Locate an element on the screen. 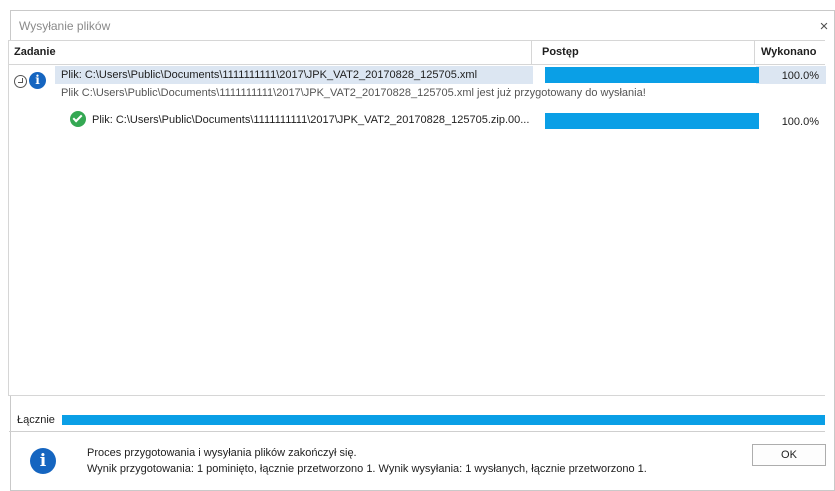 This screenshot has height=491, width=835. ok-button: OK is located at coordinates (789, 455).